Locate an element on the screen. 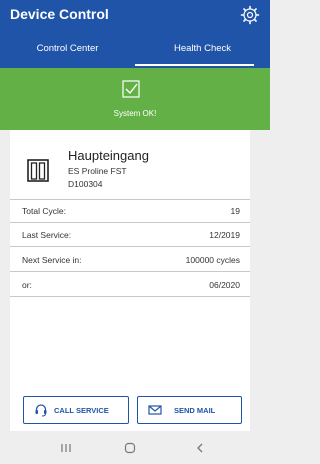  row-label-next-service: Next Service in: is located at coordinates (52, 260).